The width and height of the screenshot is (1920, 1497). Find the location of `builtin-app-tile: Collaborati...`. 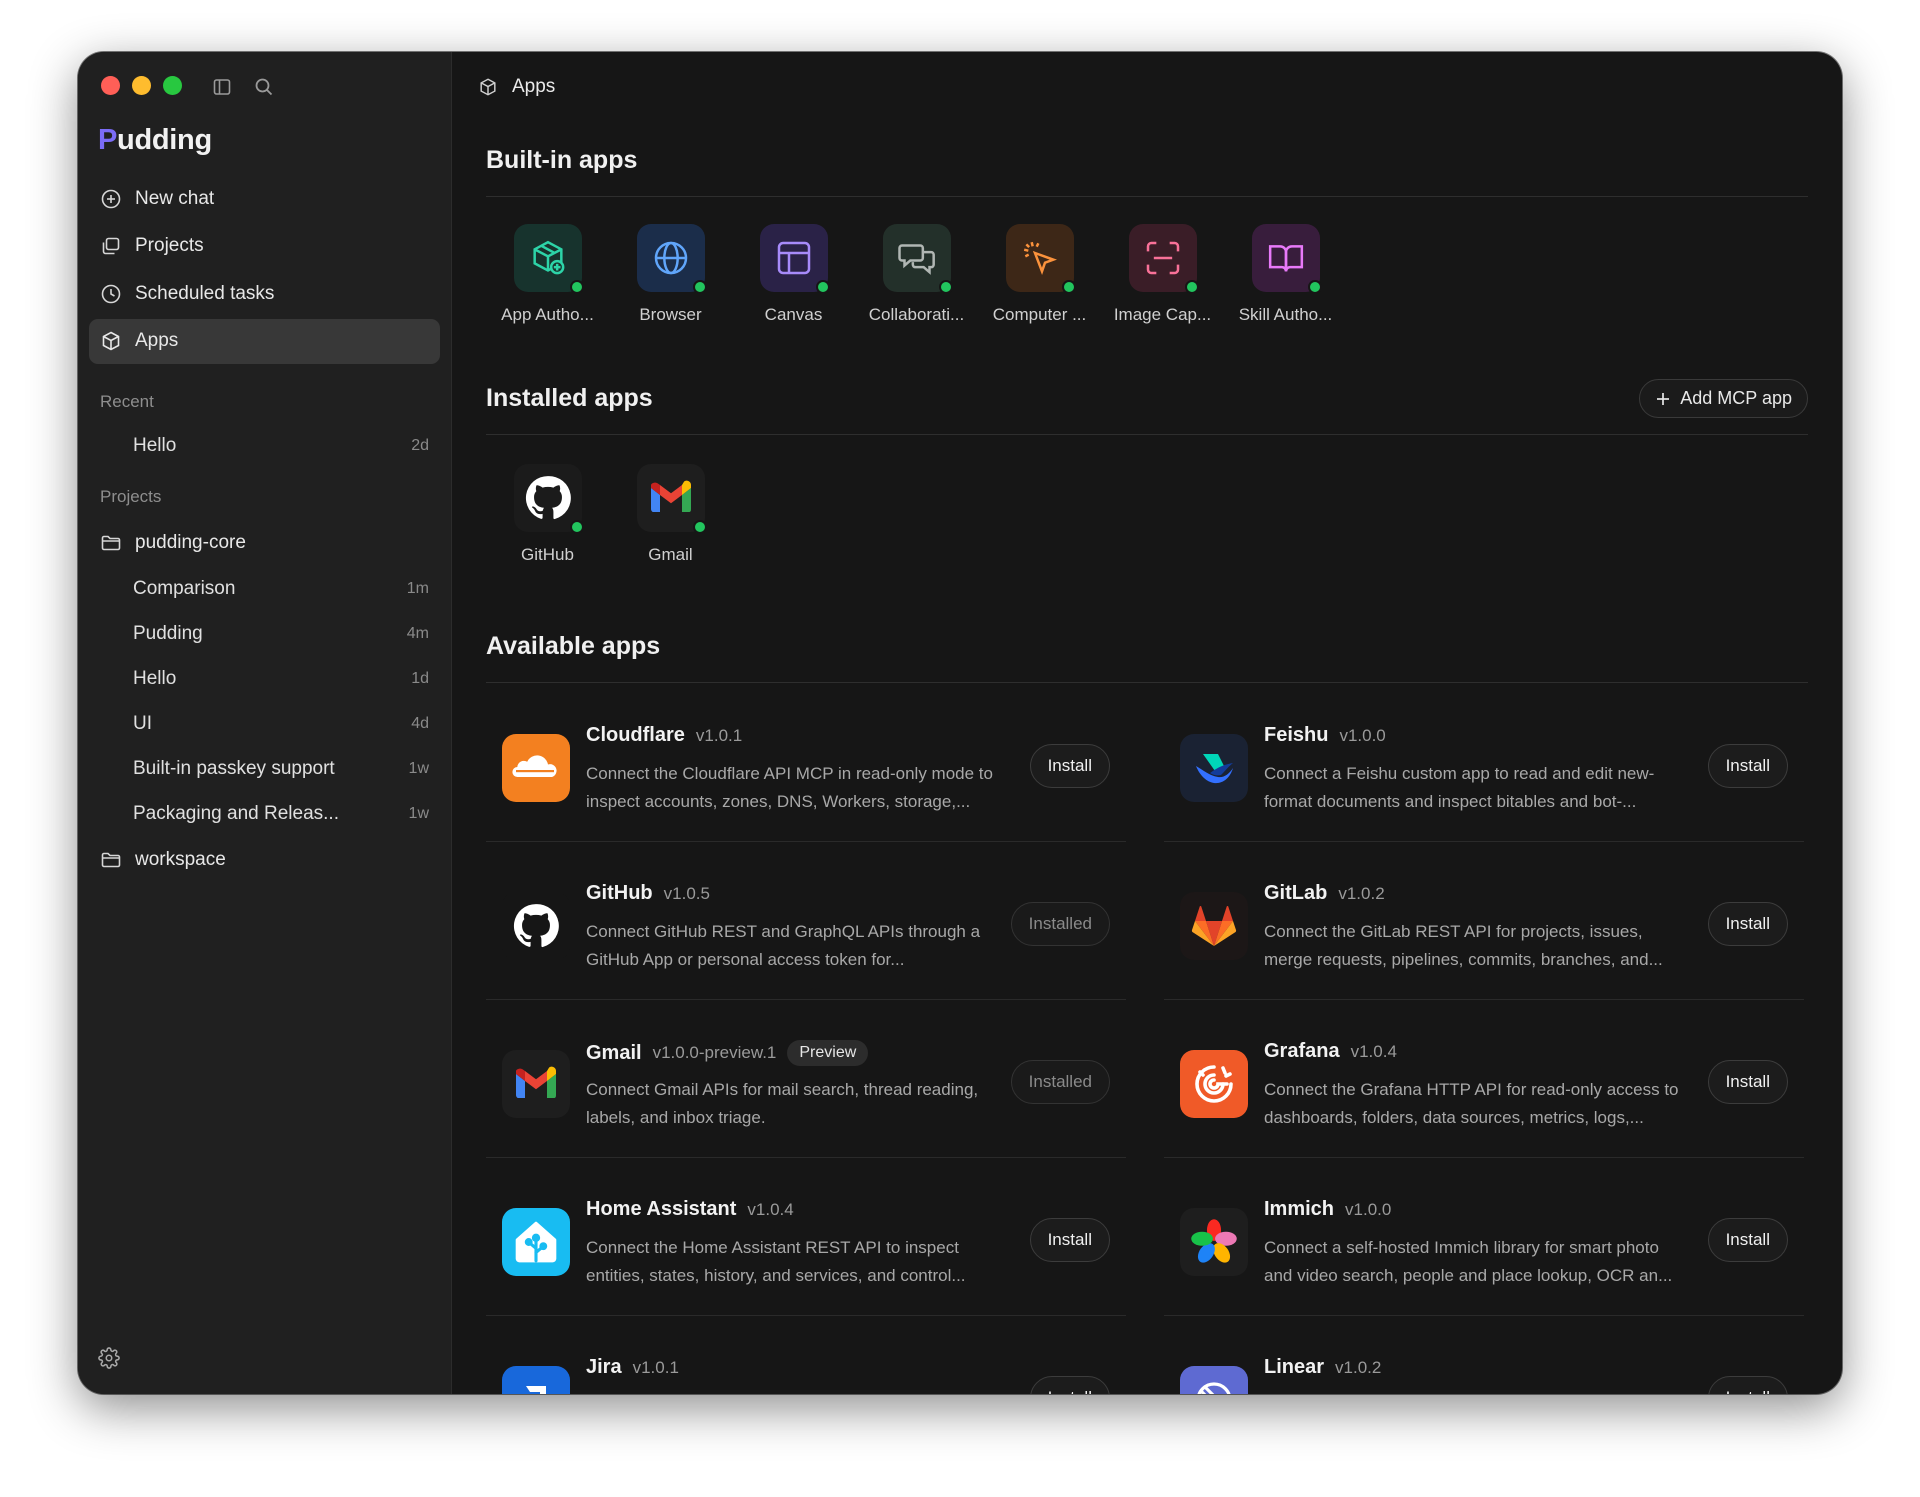

builtin-app-tile: Collaborati... is located at coordinates (916, 274).